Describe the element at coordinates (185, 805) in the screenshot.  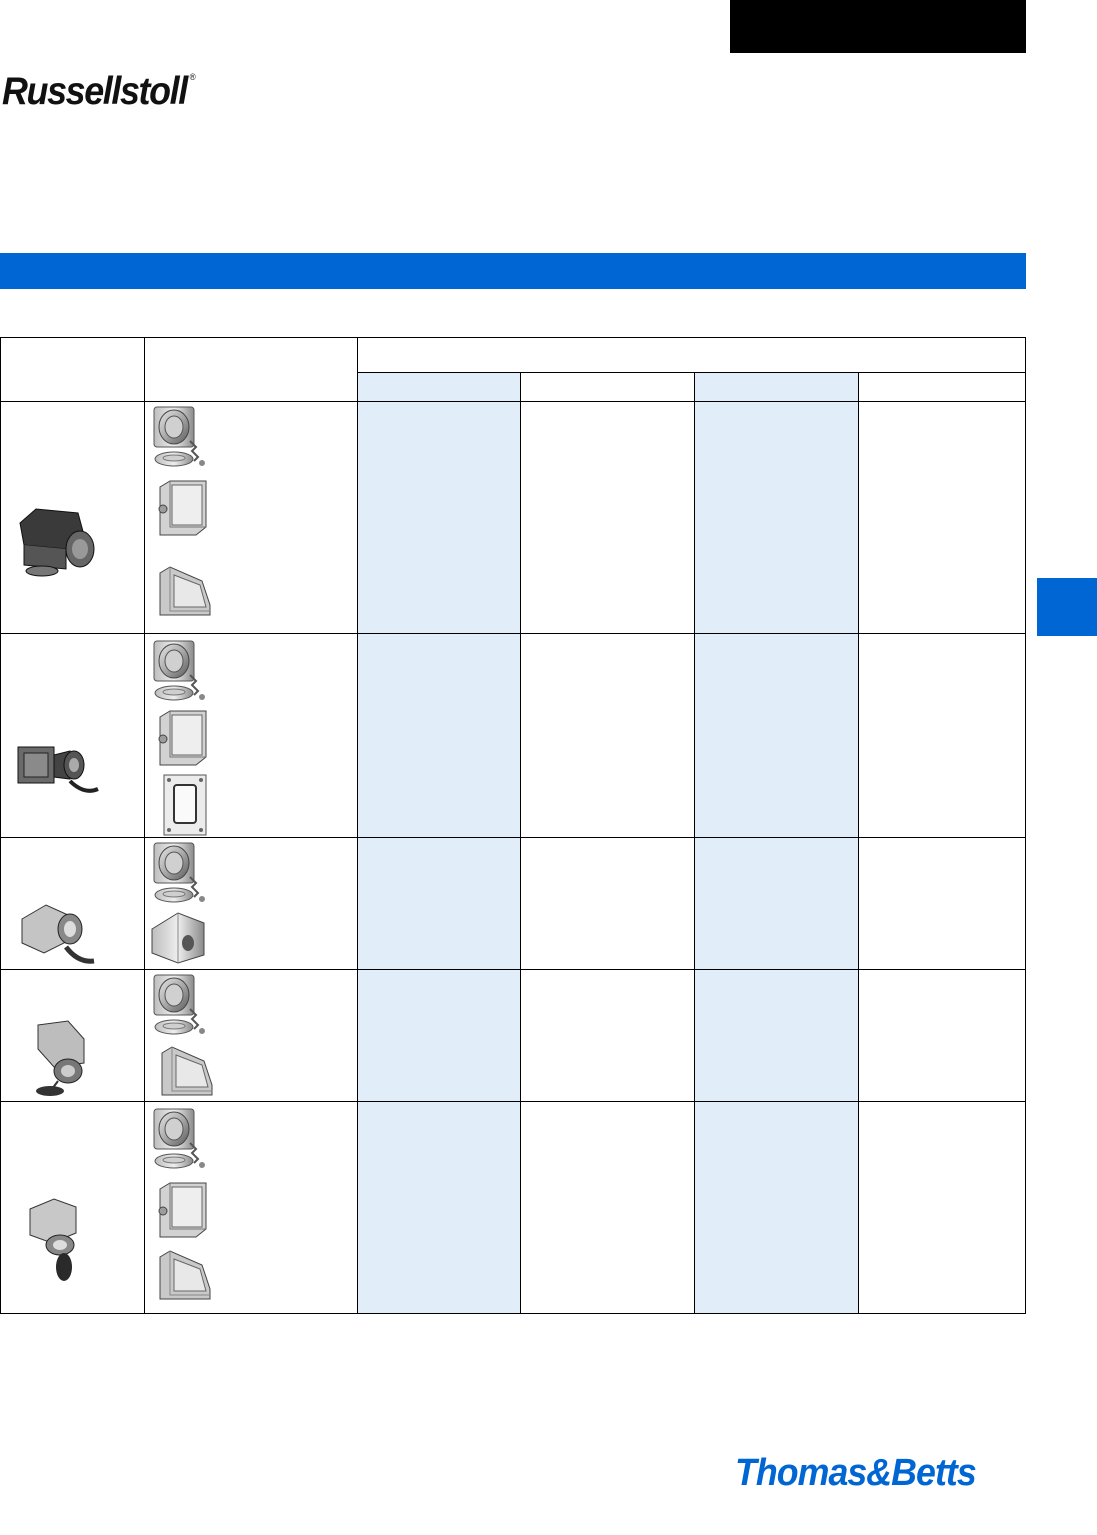
I see `flange-plate-icon` at that location.